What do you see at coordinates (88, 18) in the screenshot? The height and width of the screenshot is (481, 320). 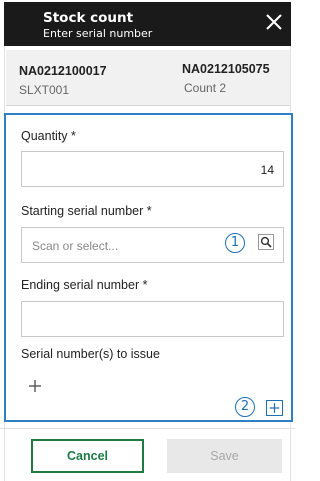 I see `dialog-title: Stock count` at bounding box center [88, 18].